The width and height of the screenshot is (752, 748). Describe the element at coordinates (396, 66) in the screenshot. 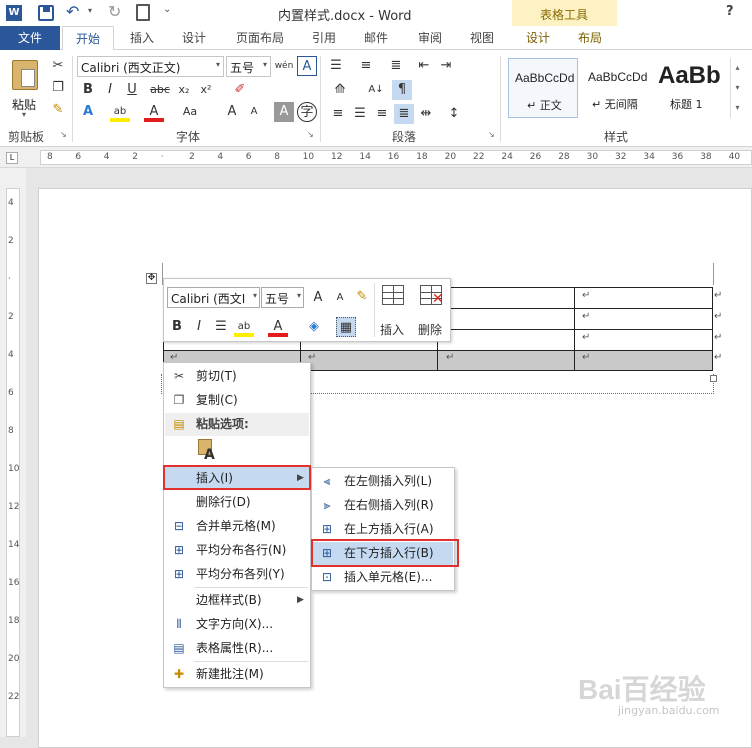

I see `multilevel-list-icon: ≣` at that location.